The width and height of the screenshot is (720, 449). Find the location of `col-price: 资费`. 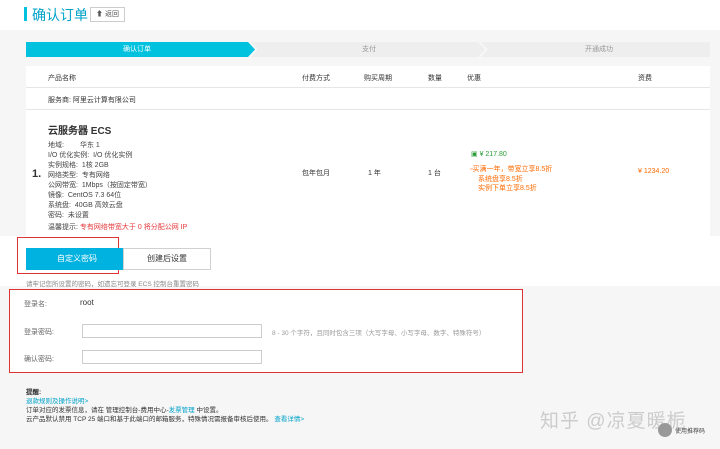

col-price: 资费 is located at coordinates (645, 78).